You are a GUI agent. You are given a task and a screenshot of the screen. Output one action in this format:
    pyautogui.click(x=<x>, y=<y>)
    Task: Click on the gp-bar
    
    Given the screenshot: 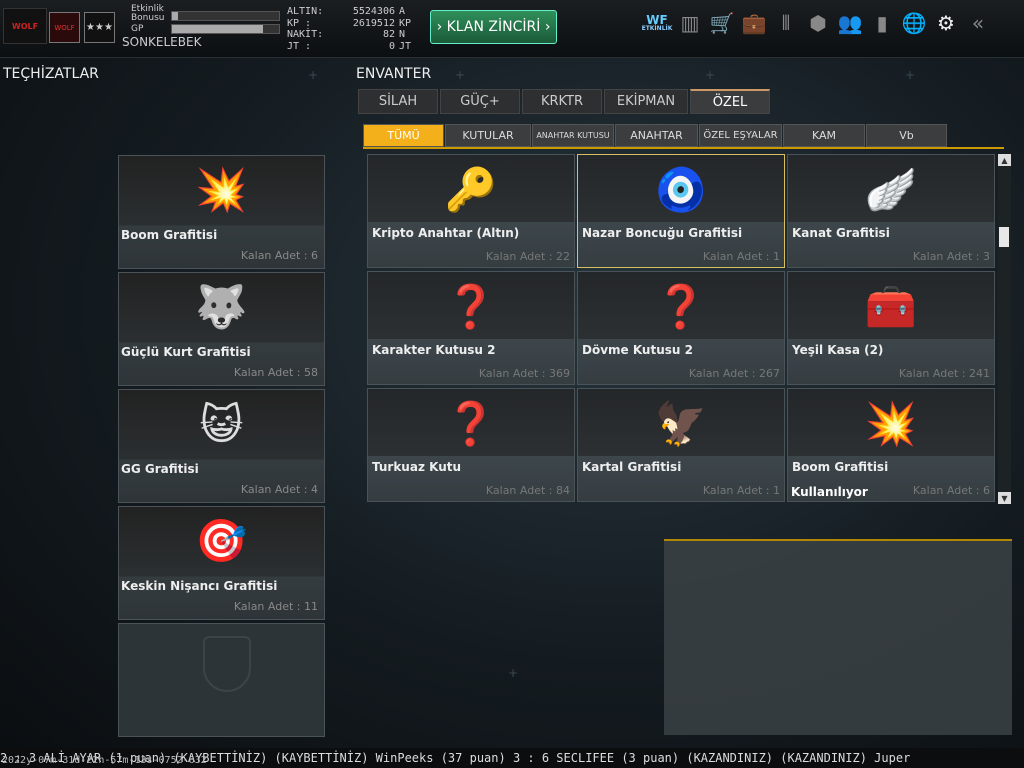 What is the action you would take?
    pyautogui.click(x=225, y=29)
    